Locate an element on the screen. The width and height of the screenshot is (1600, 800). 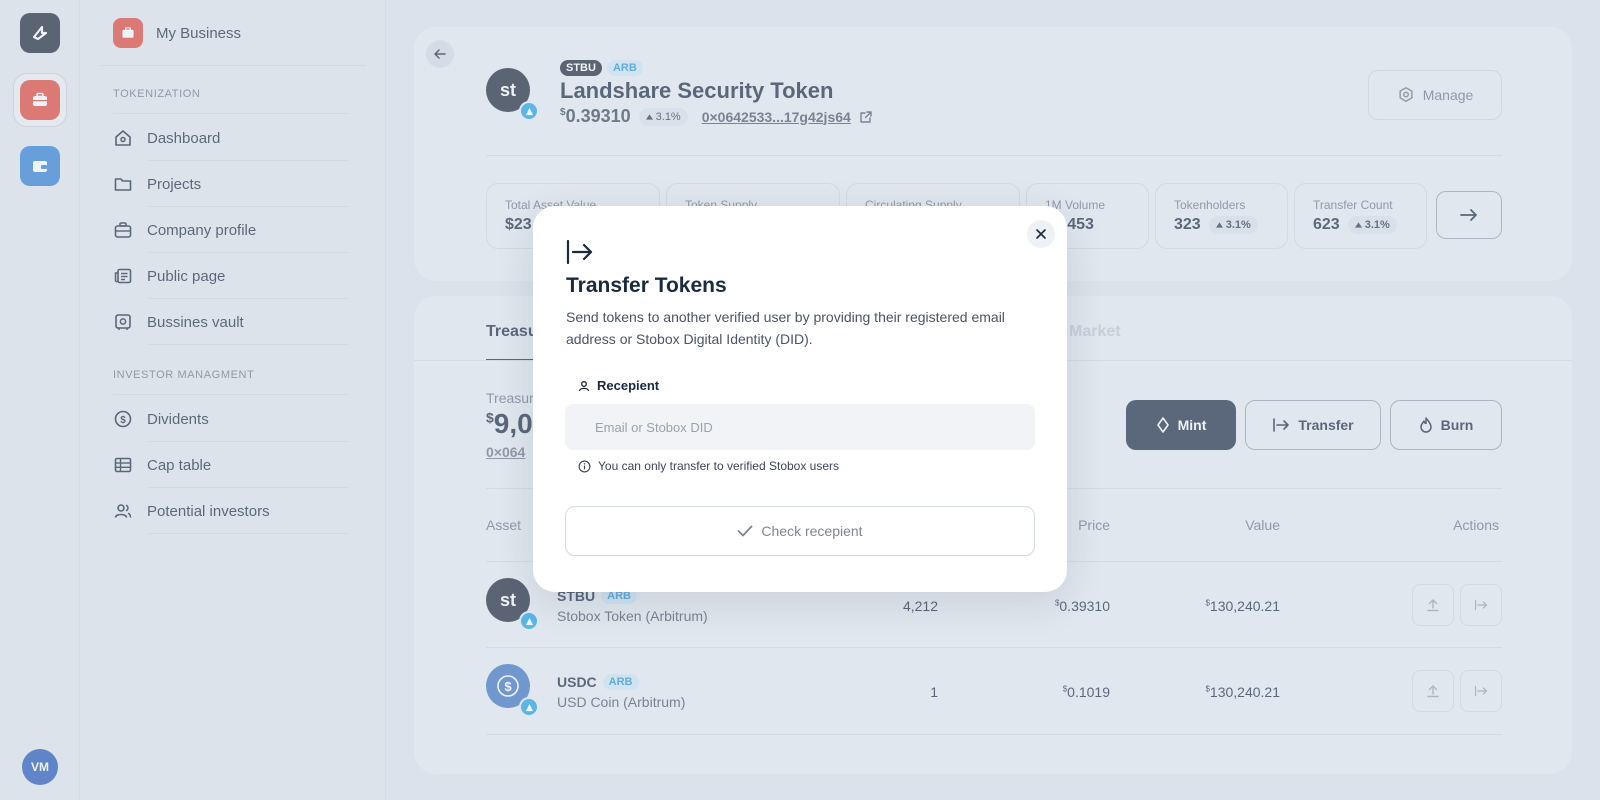
recipient-label: Recepient is located at coordinates (618, 385).